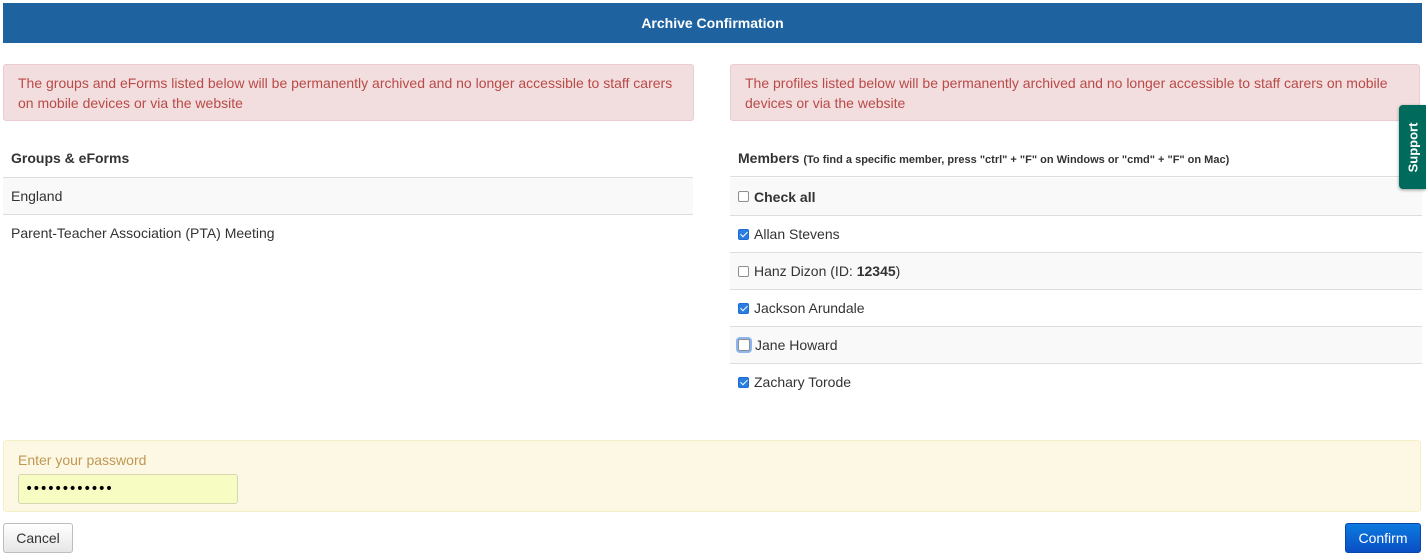 This screenshot has width=1426, height=556. I want to click on member-row: Jackson Arundale, so click(1076, 307).